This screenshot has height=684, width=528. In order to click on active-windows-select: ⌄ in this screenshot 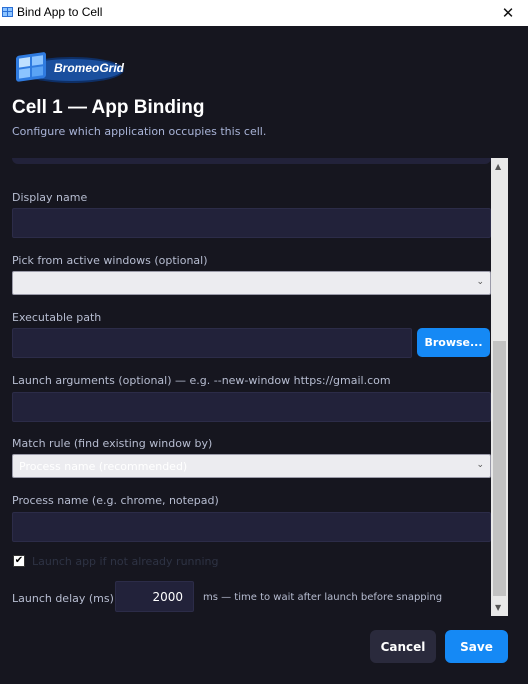, I will do `click(251, 283)`.